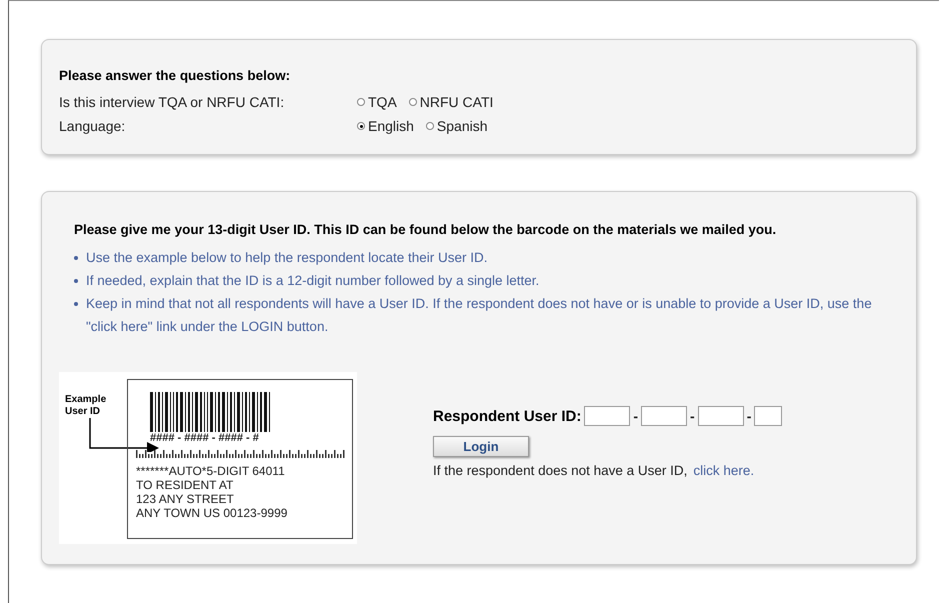 The width and height of the screenshot is (940, 603). What do you see at coordinates (479, 315) in the screenshot?
I see `tip-text: Keep in mind that not all respondents will have a User ID. If the respondent does not have or is unable to provide a User ID, use the "click here" link under the LOGIN button.` at bounding box center [479, 315].